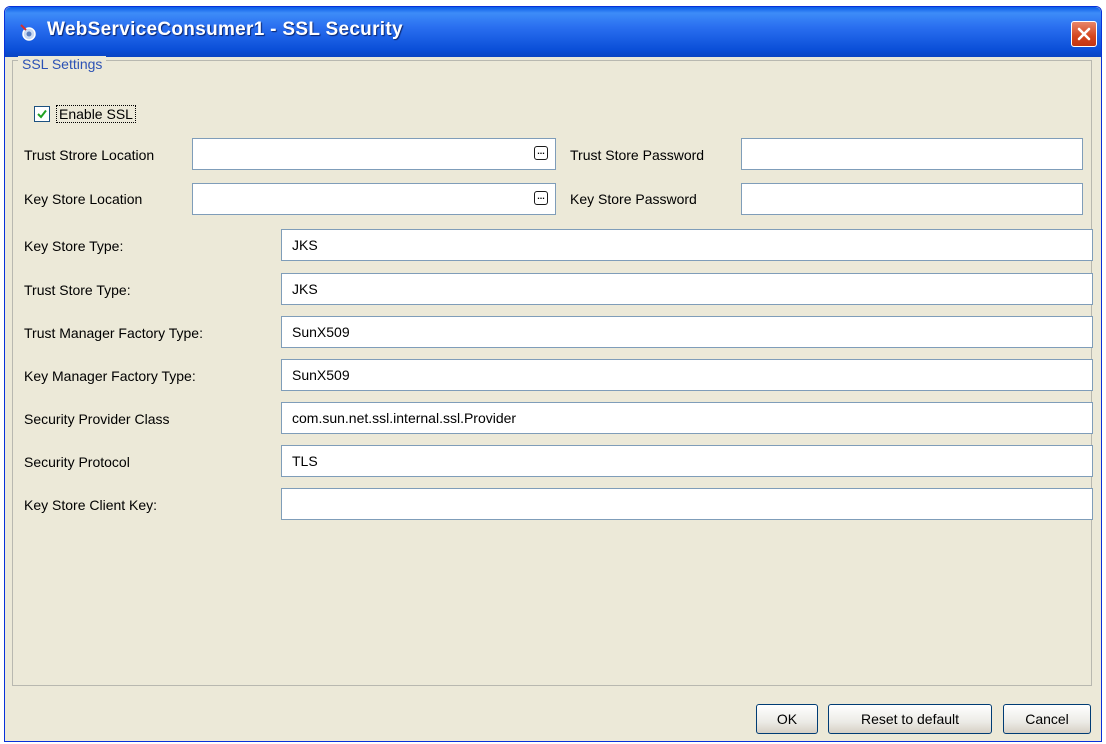  Describe the element at coordinates (113, 333) in the screenshot. I see `trust-manager-factory-type-label: Trust Manager Factory Type:` at that location.